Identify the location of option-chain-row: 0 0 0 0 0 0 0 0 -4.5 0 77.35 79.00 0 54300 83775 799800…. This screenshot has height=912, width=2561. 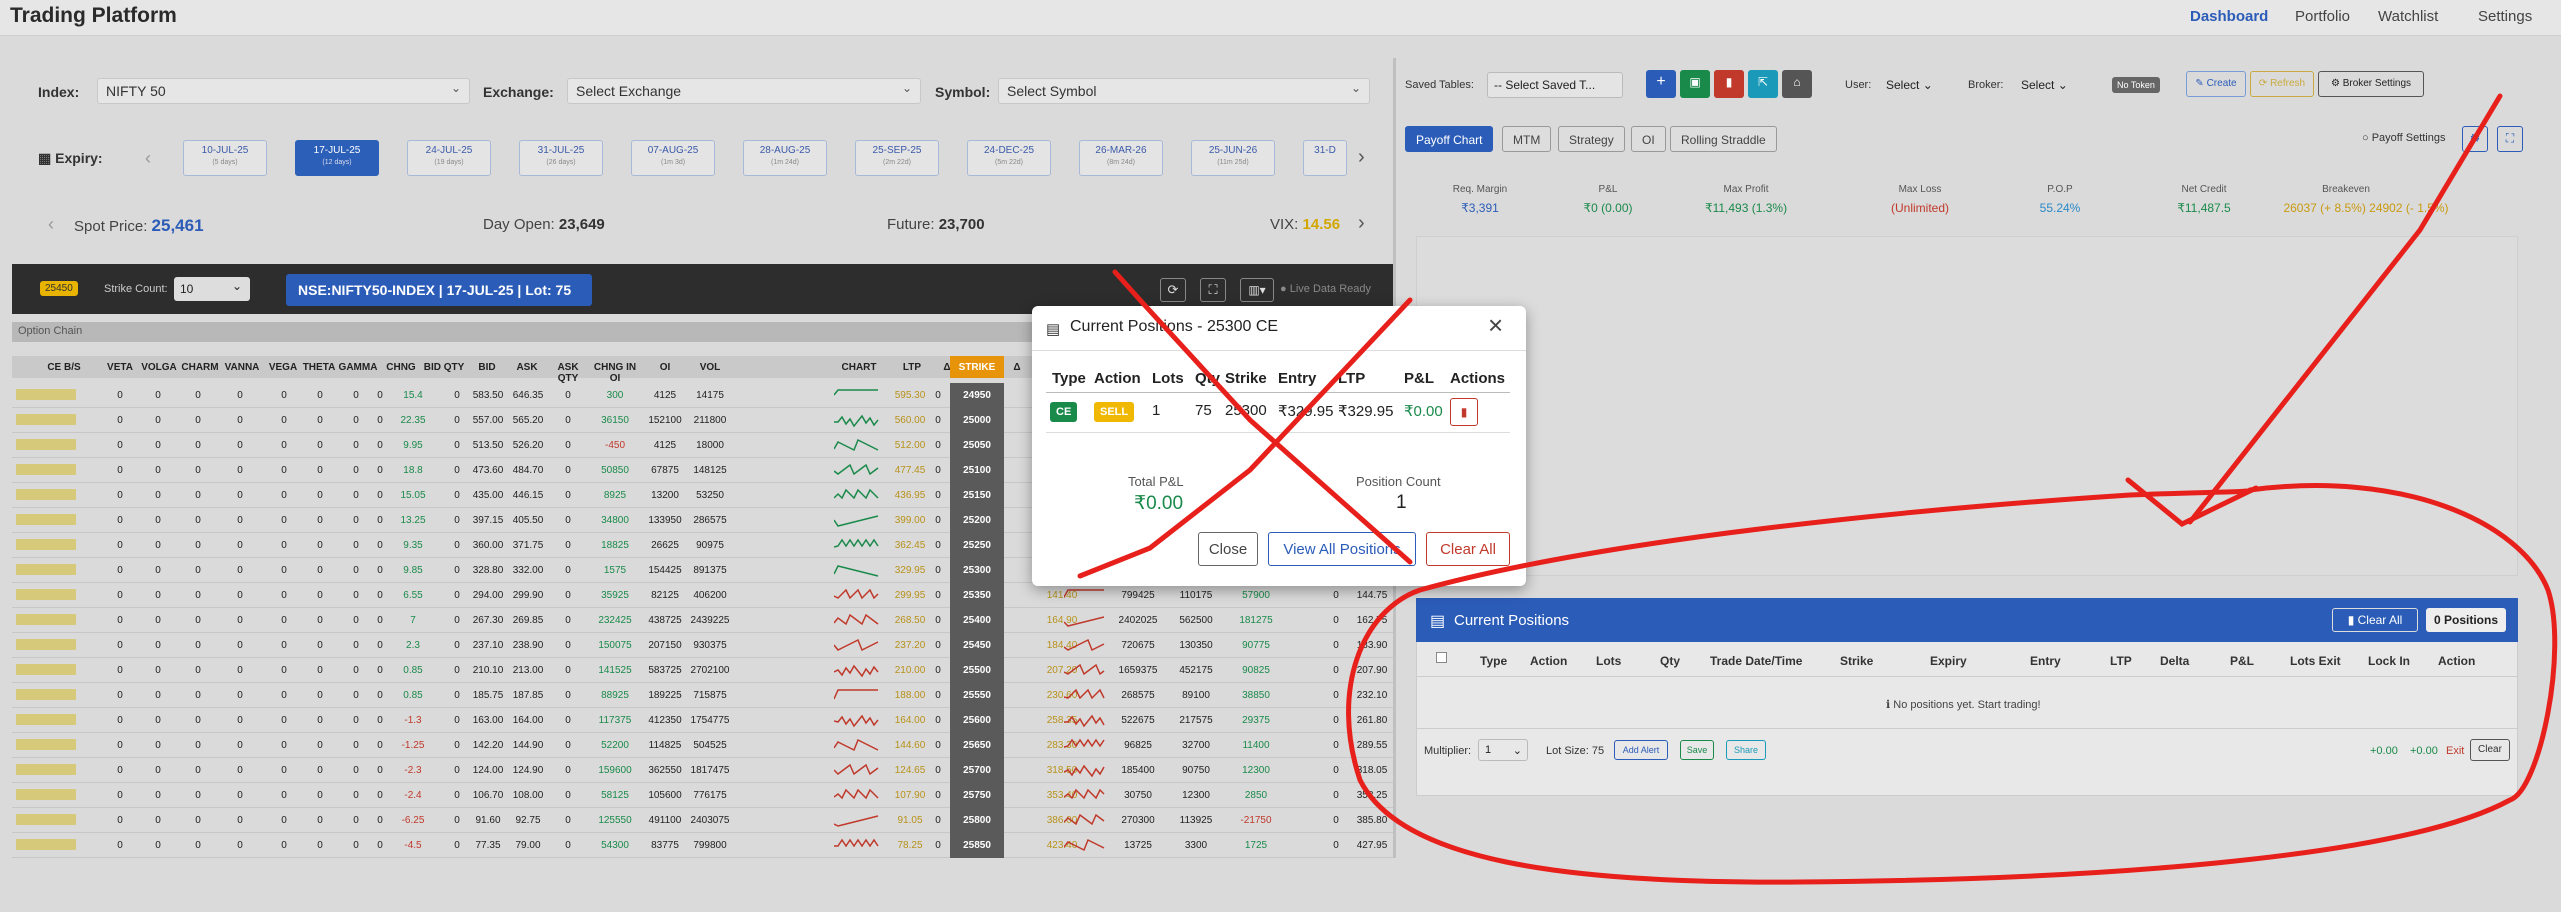
(703, 845).